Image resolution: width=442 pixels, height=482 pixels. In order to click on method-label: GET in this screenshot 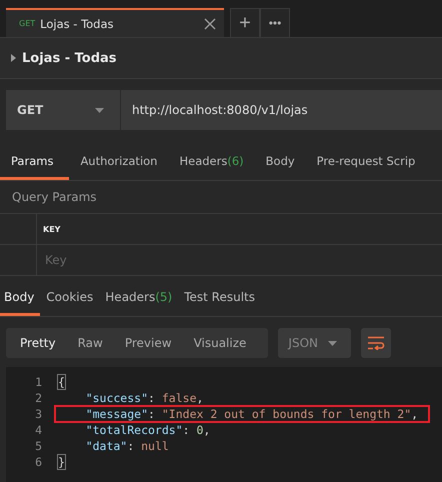, I will do `click(27, 23)`.